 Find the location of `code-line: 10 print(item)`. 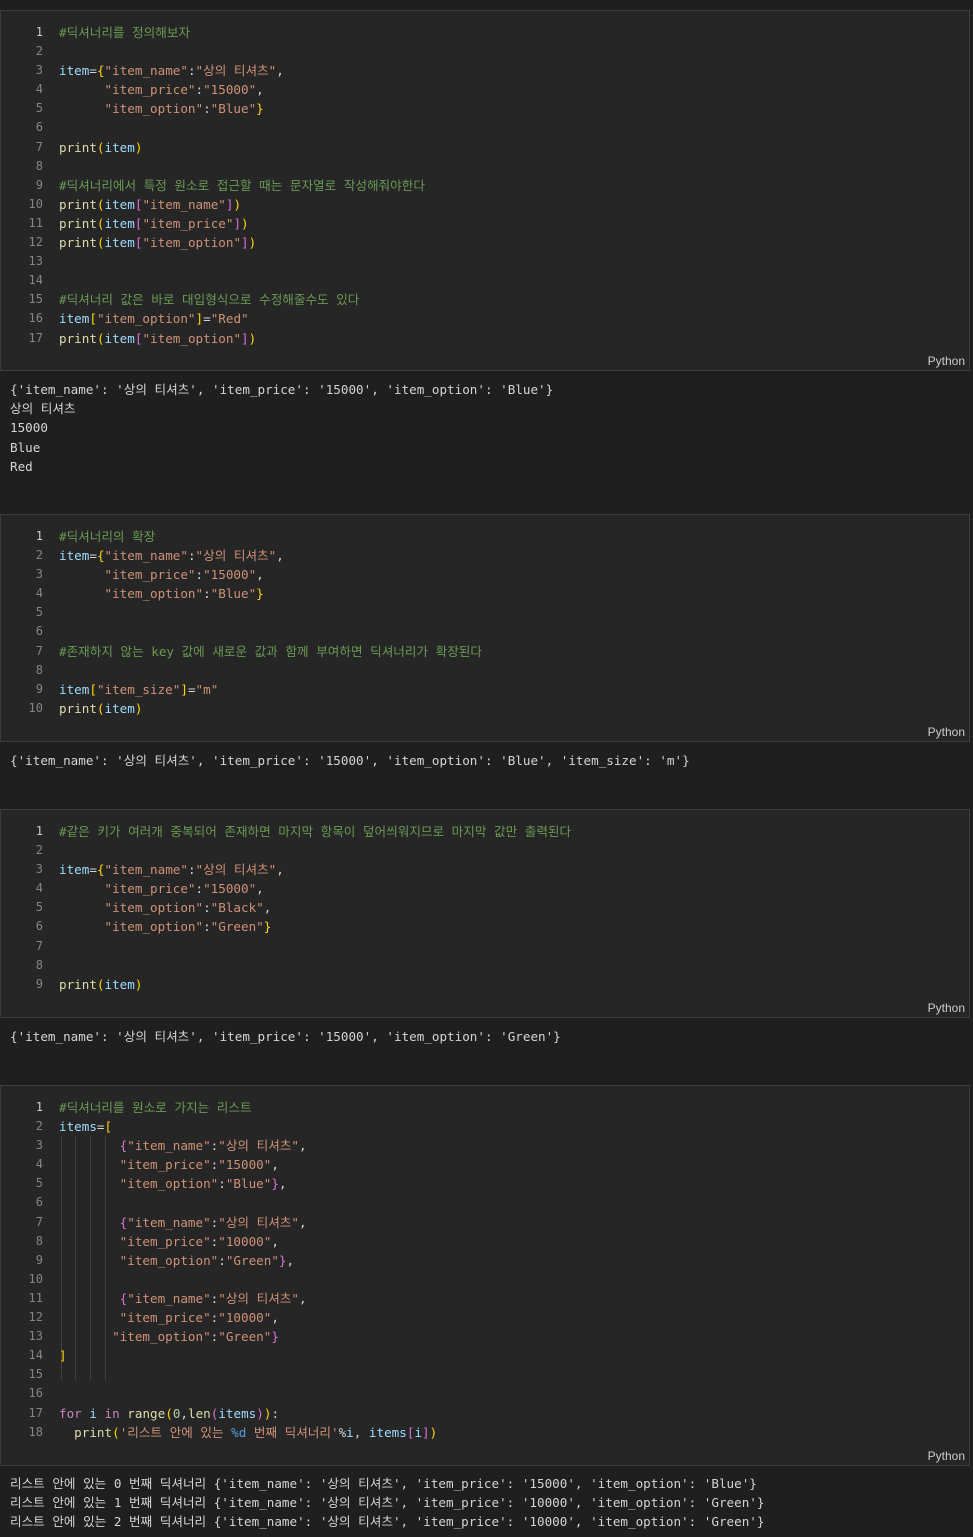

code-line: 10 print(item) is located at coordinates (485, 708).